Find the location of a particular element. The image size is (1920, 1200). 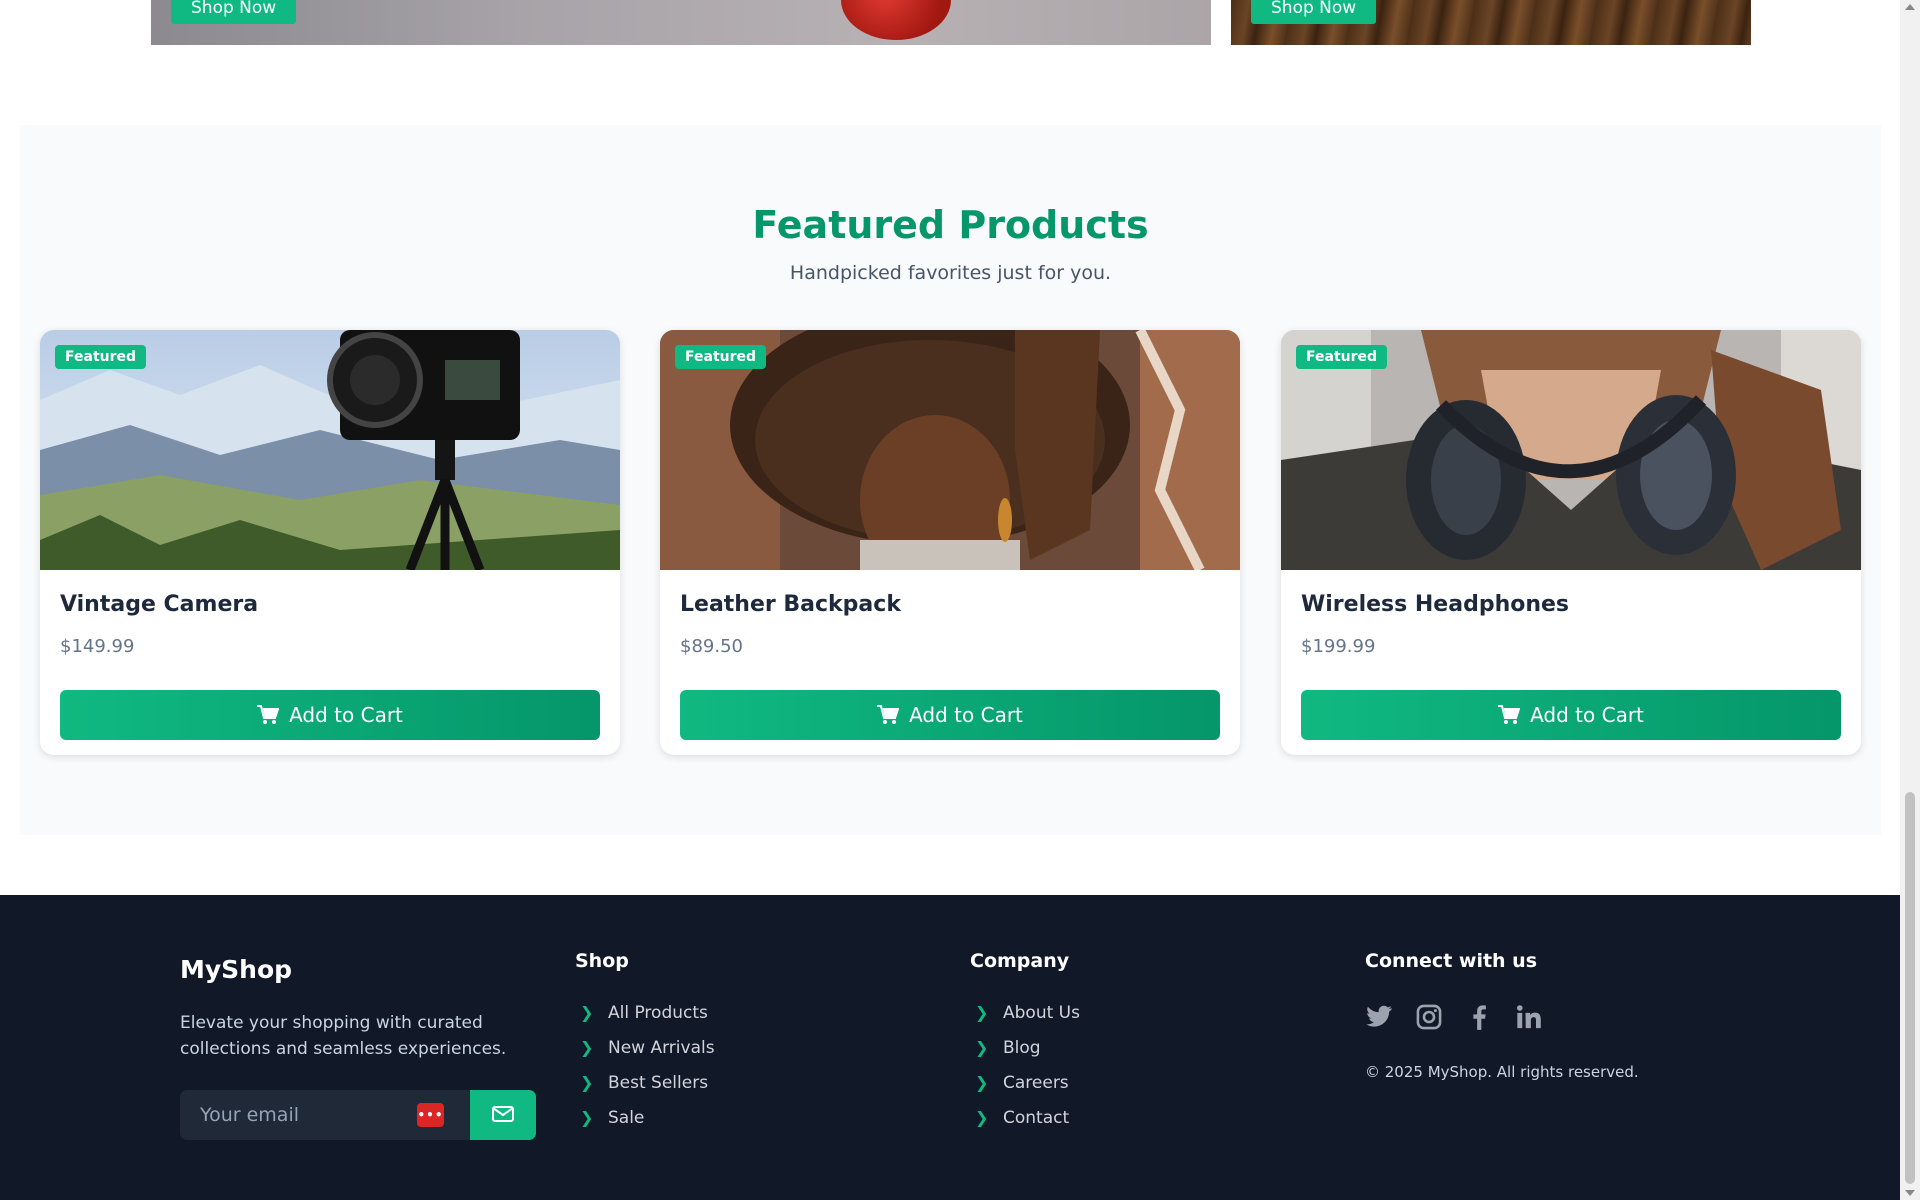

product-name: Leather Backpack is located at coordinates (790, 604).